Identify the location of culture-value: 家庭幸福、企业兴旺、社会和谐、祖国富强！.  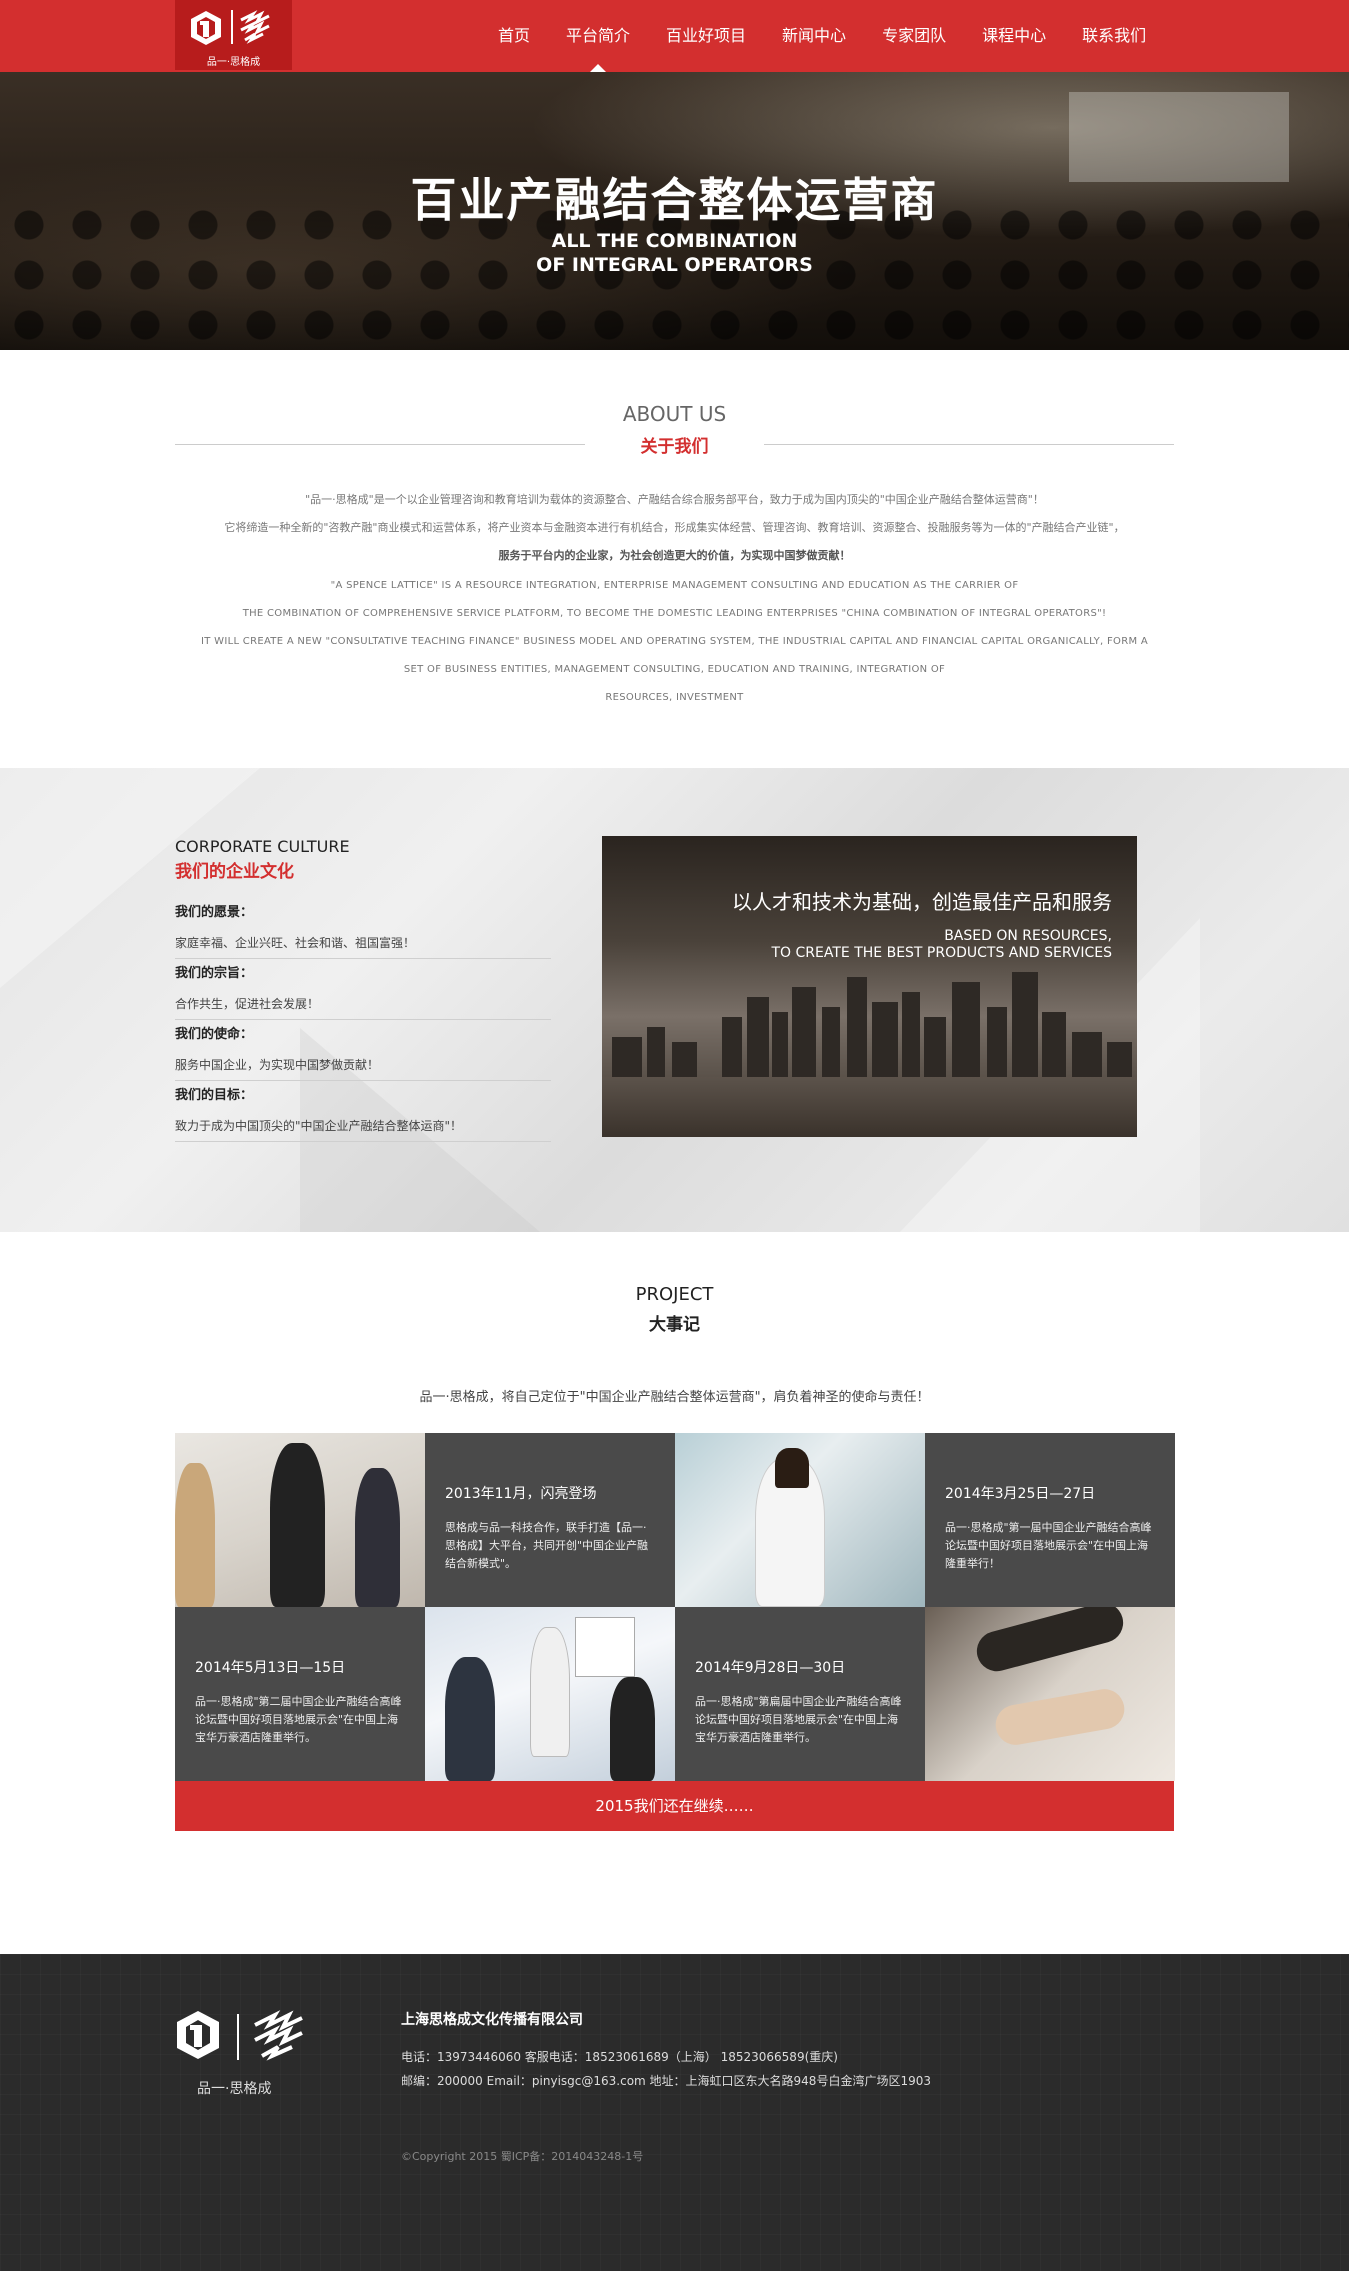
(295, 943).